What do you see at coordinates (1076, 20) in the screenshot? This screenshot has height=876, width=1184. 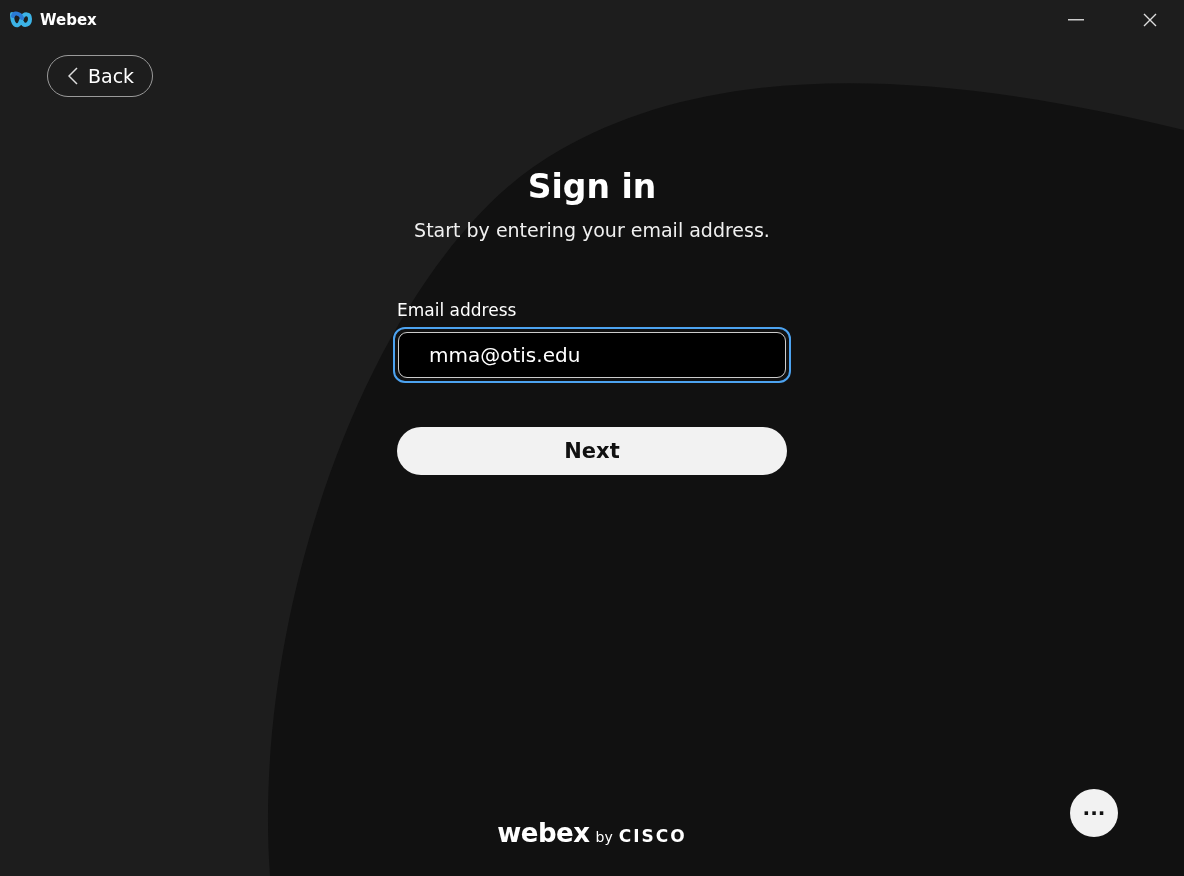 I see `minimize-icon` at bounding box center [1076, 20].